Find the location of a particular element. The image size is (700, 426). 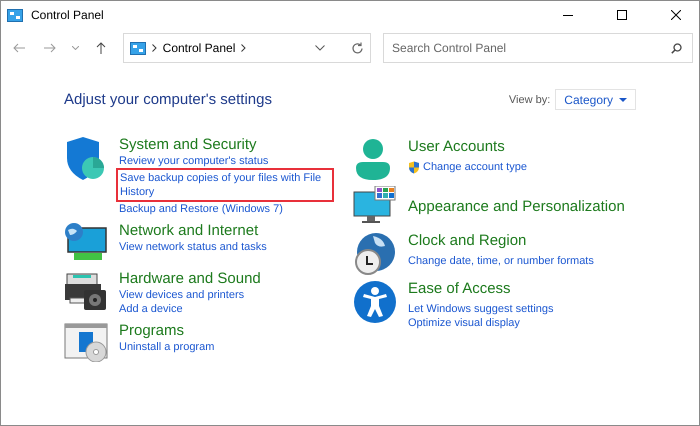

view-by-dropdown: Category is located at coordinates (595, 99).